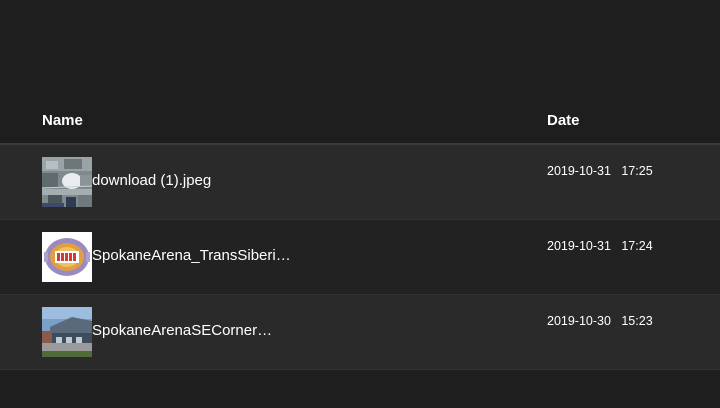  Describe the element at coordinates (600, 321) in the screenshot. I see `file-date: 2019-10-30 15:23` at that location.